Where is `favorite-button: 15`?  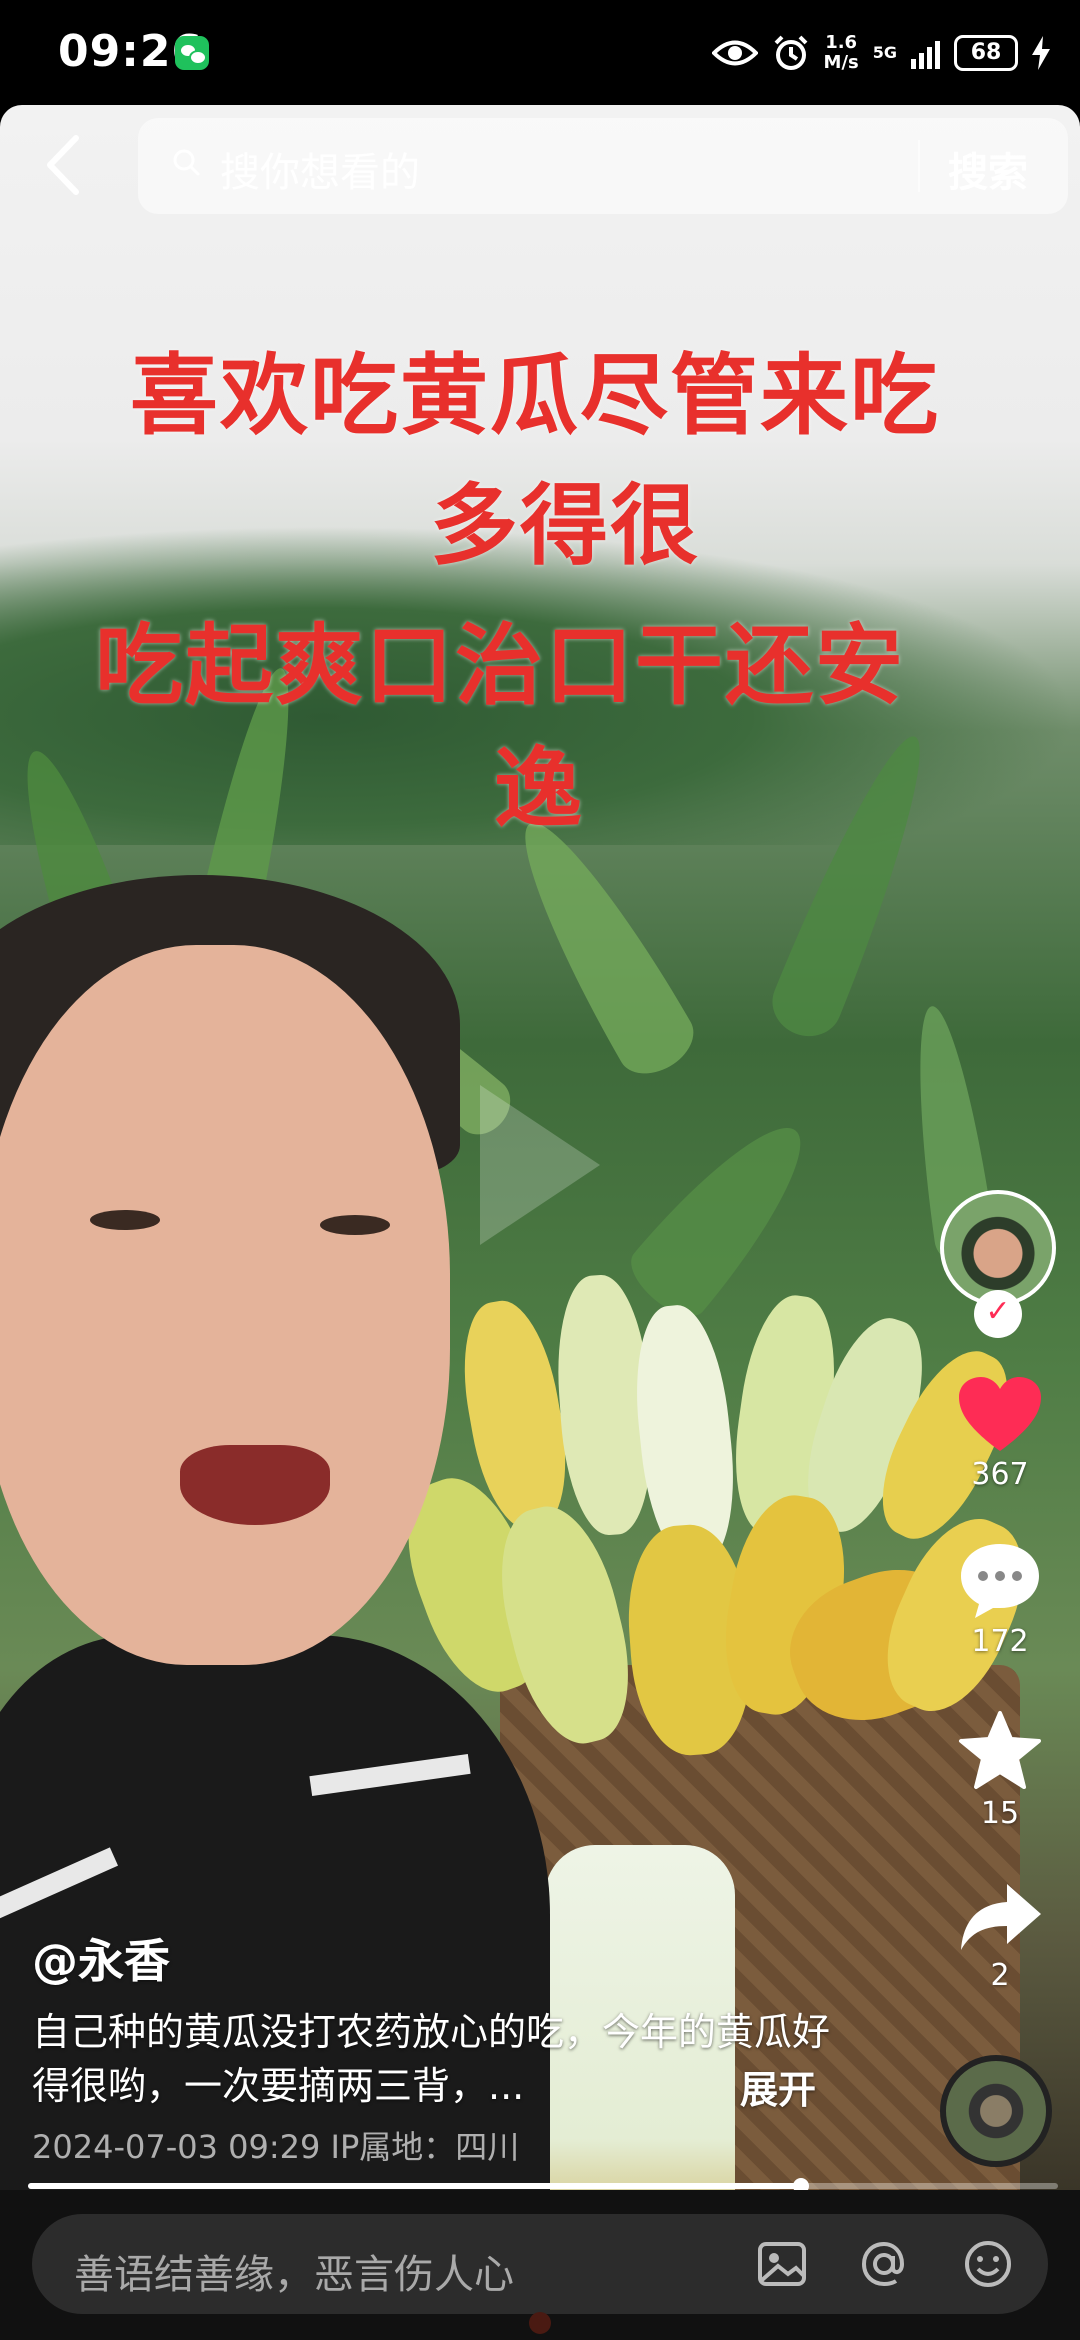
favorite-button: 15 is located at coordinates (1000, 1770).